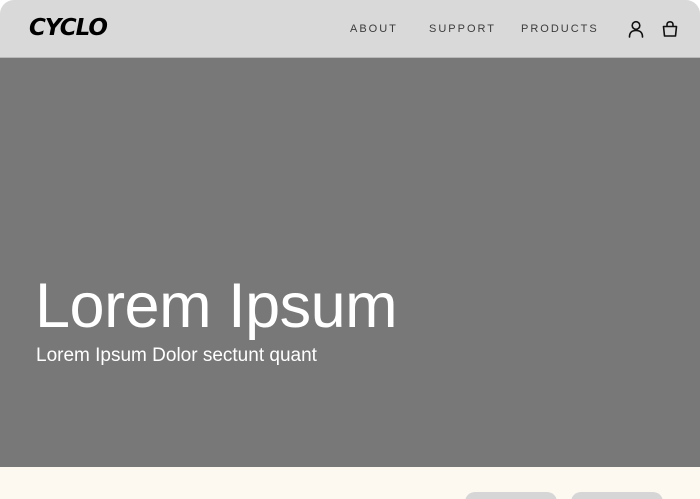 This screenshot has height=499, width=700. I want to click on nav-link-support: SUPPORT, so click(462, 29).